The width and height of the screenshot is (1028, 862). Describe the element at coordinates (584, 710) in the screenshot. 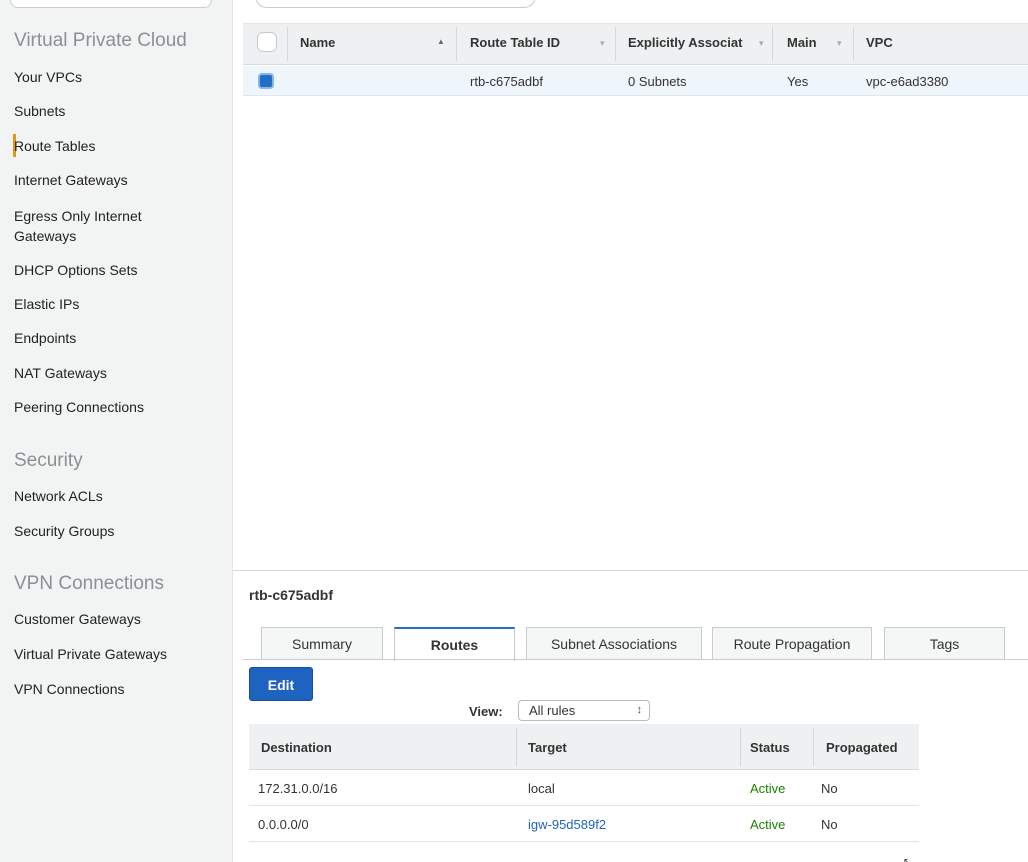

I see `view-select: All rules ↕` at that location.